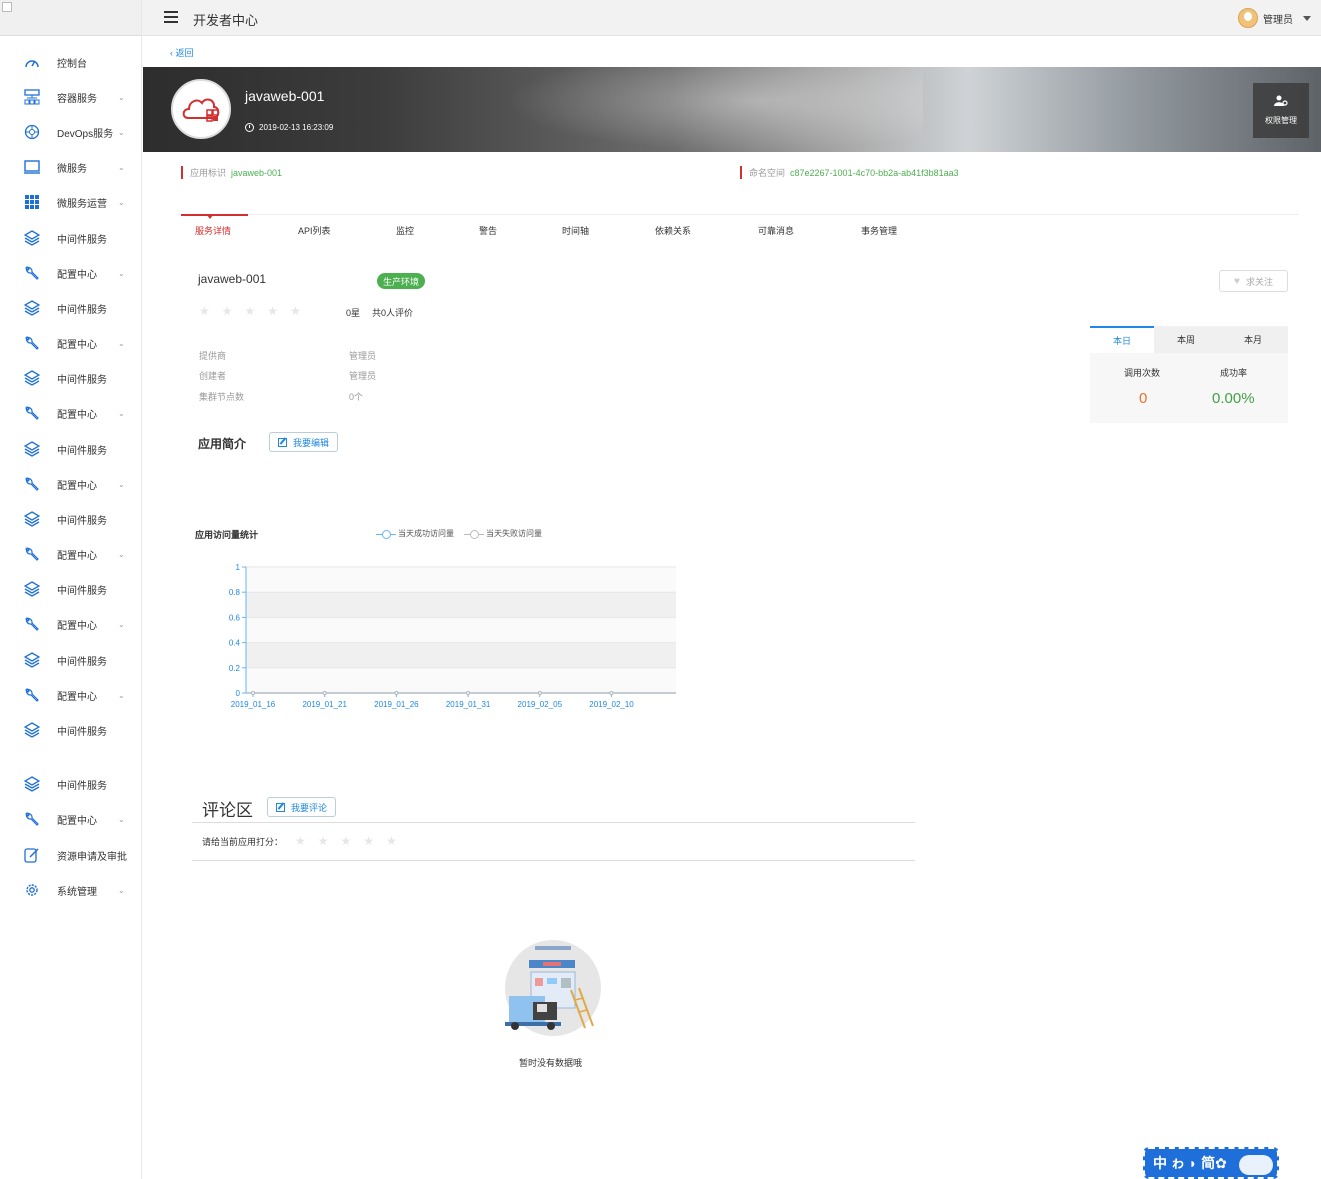 The height and width of the screenshot is (1179, 1321). Describe the element at coordinates (213, 230) in the screenshot. I see `tab-service-detail: 服务详情` at that location.